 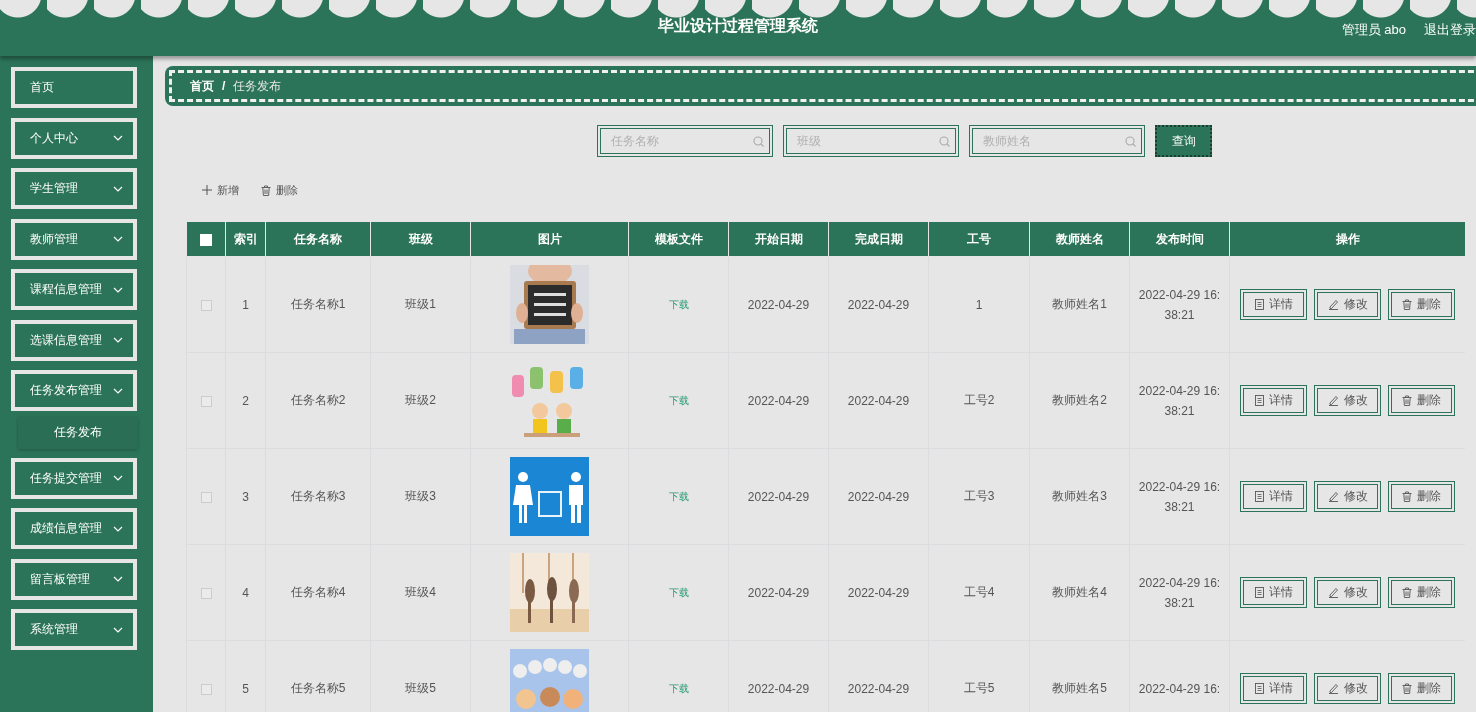 What do you see at coordinates (420, 400) in the screenshot?
I see `table-cell: 班级2` at bounding box center [420, 400].